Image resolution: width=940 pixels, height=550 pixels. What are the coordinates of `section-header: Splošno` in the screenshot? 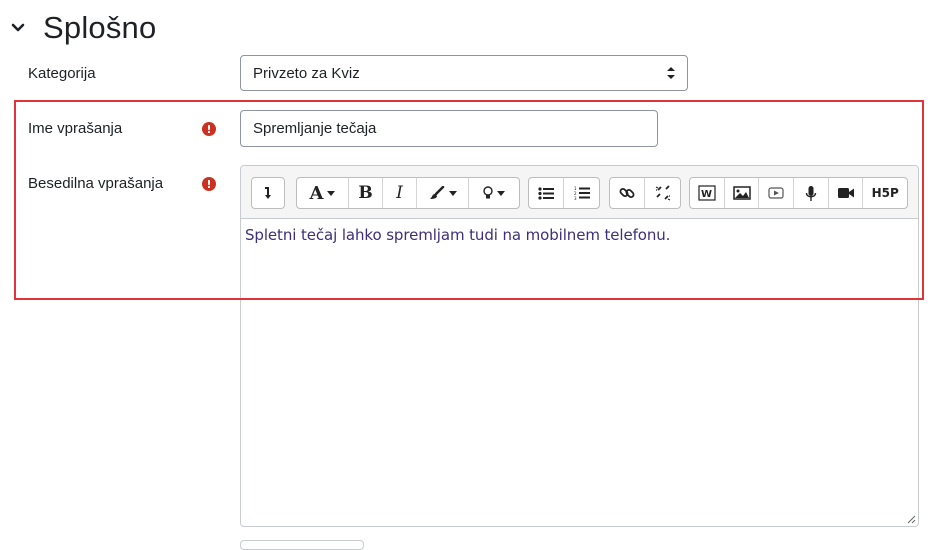 It's located at (82, 28).